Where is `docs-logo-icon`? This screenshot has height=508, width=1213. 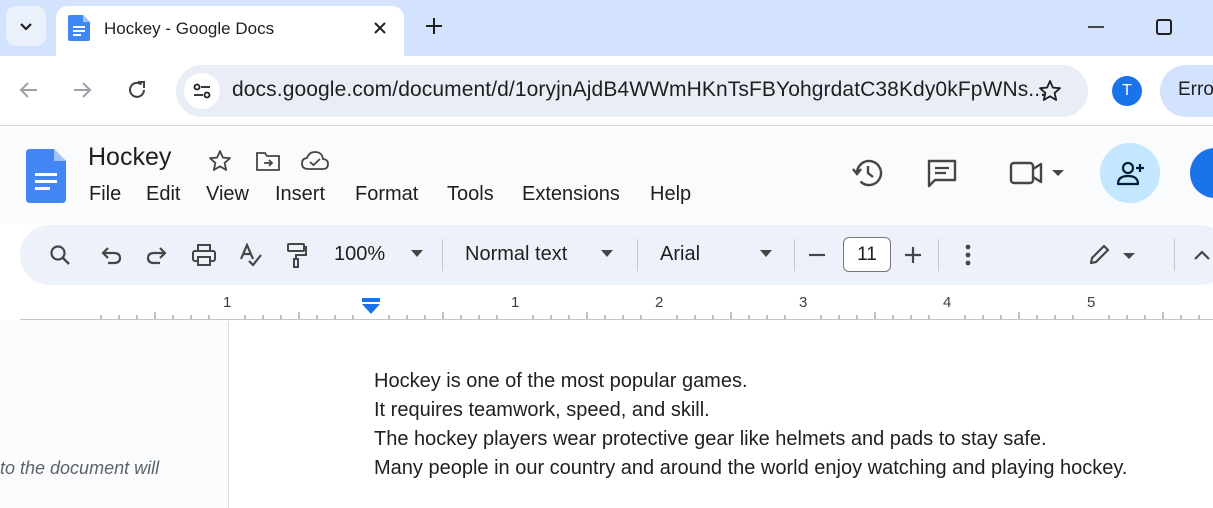 docs-logo-icon is located at coordinates (46, 176).